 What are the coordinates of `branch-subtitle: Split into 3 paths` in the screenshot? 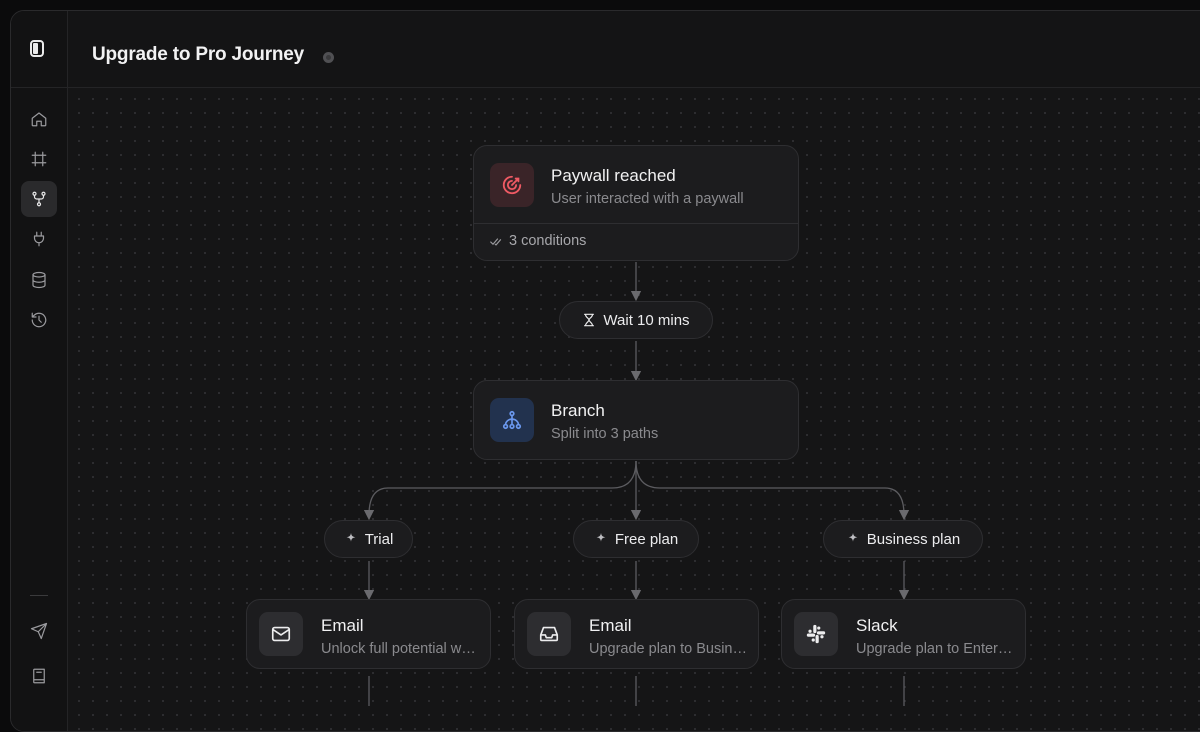 It's located at (605, 434).